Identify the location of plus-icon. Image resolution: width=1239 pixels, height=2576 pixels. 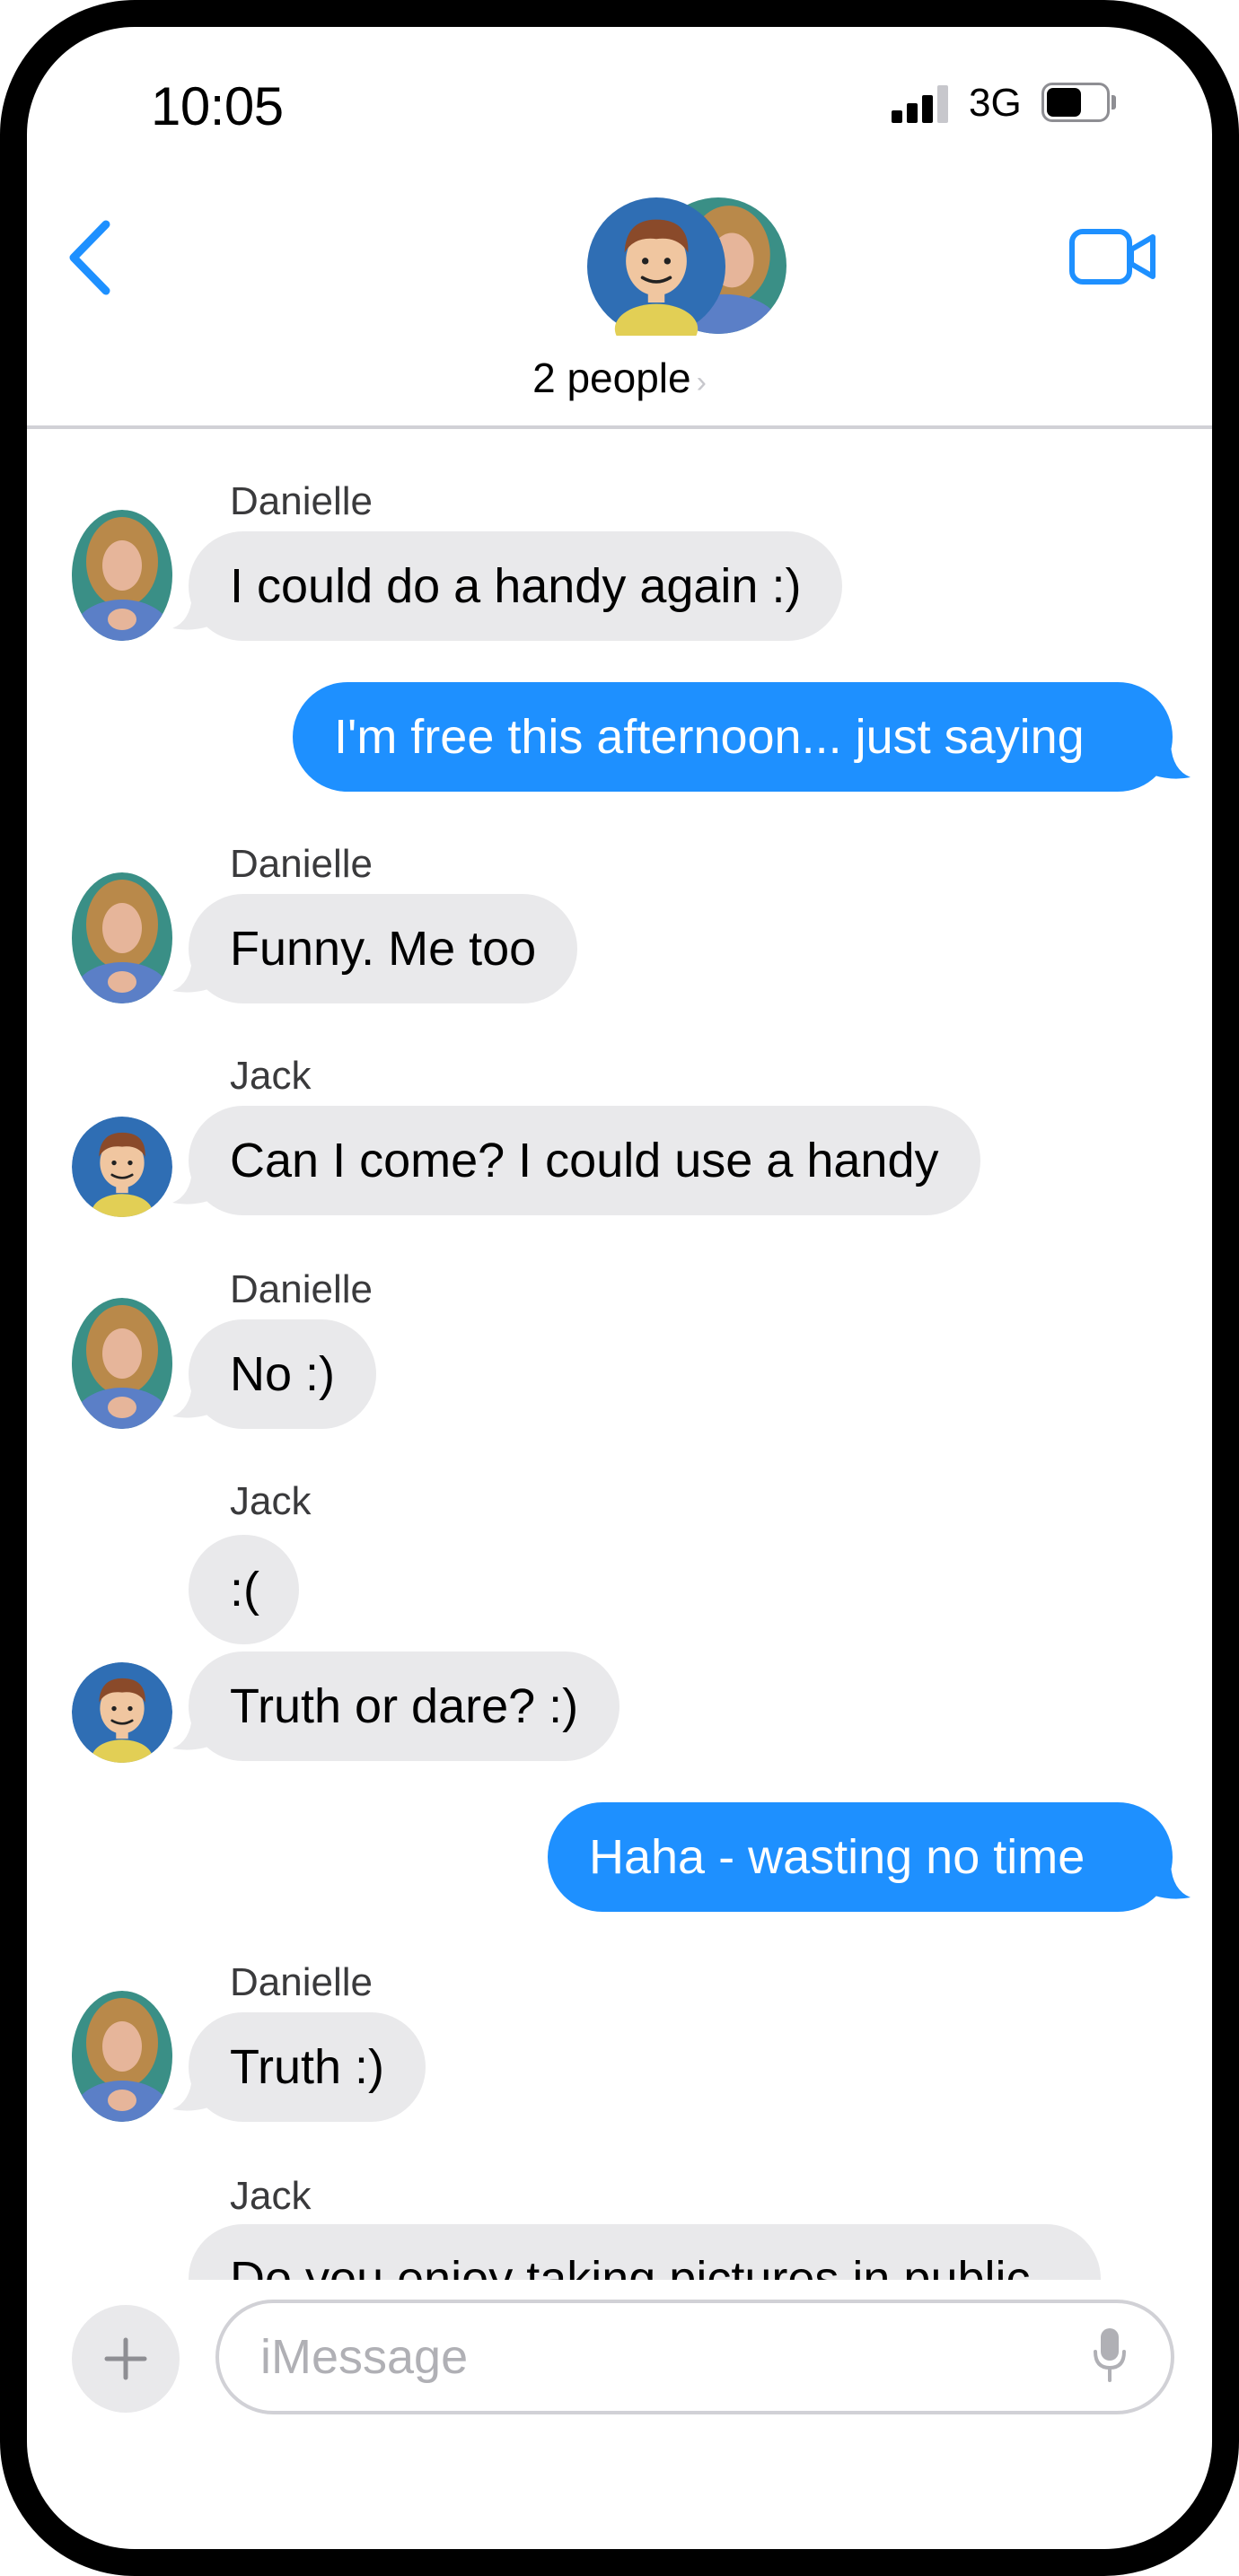
(126, 2358).